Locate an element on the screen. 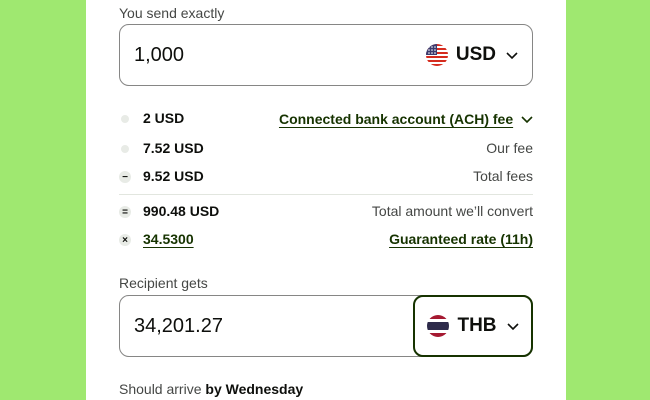  arrival-day: by Wednesday is located at coordinates (254, 389).